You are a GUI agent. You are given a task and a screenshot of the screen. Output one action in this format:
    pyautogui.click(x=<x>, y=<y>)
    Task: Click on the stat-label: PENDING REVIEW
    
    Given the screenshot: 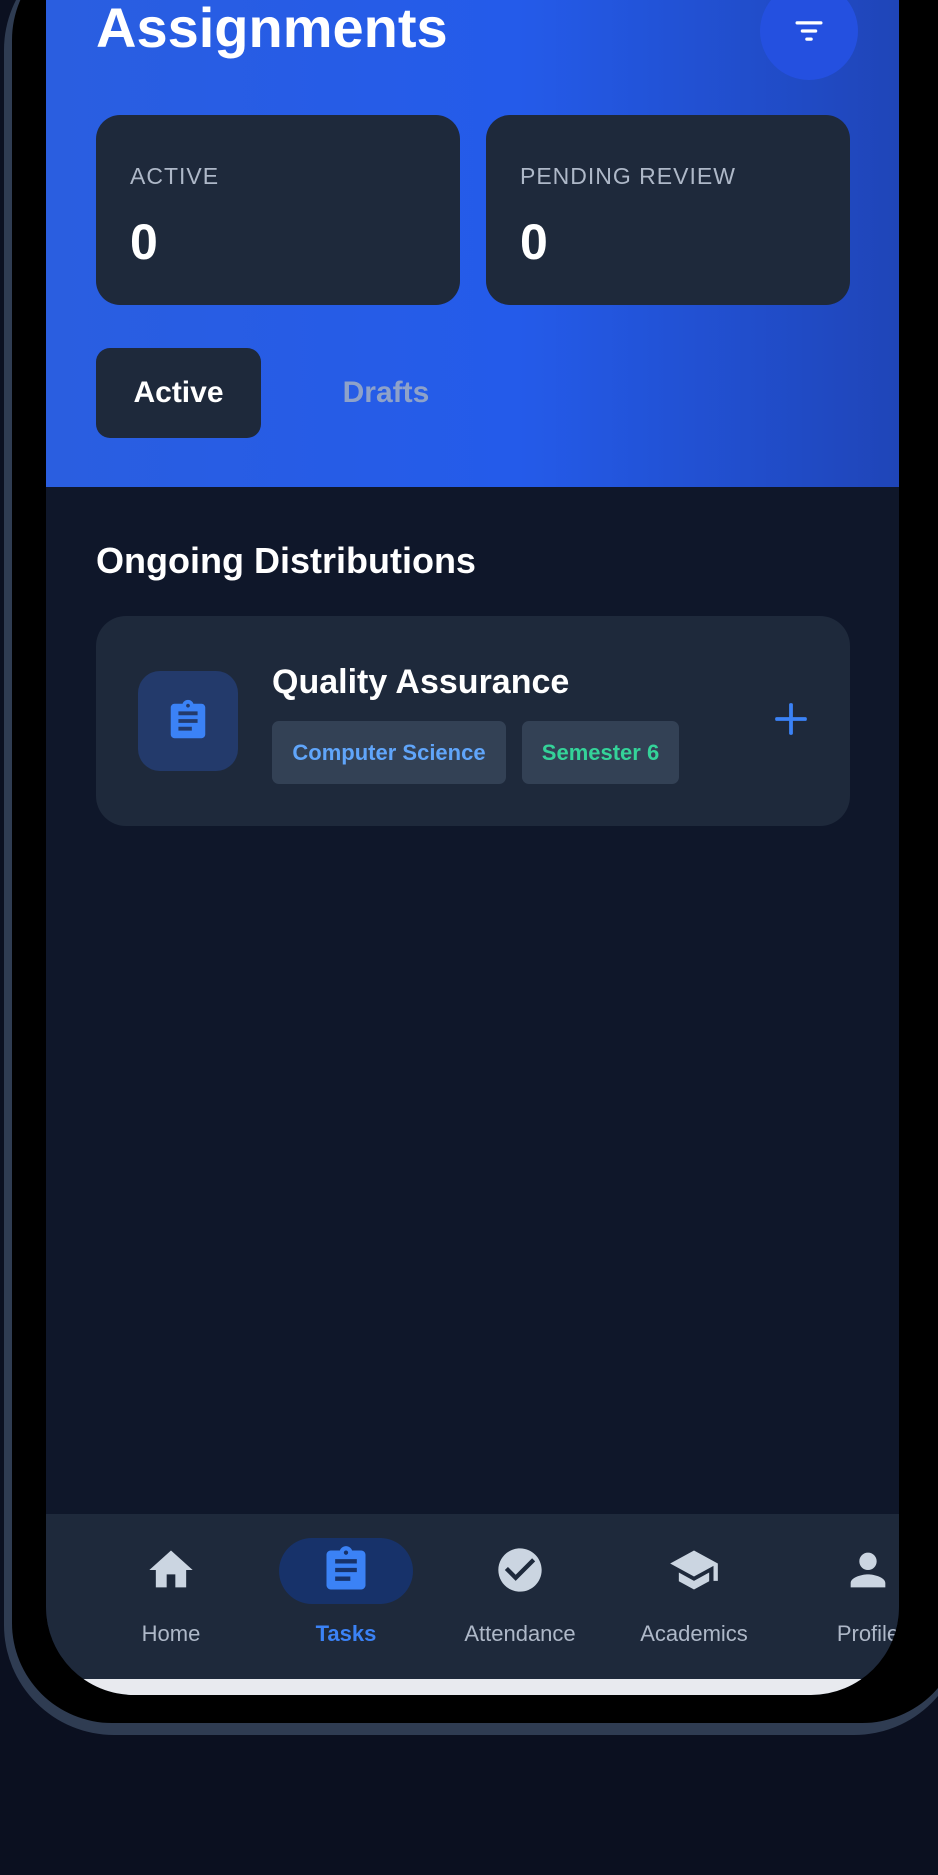 What is the action you would take?
    pyautogui.click(x=628, y=176)
    